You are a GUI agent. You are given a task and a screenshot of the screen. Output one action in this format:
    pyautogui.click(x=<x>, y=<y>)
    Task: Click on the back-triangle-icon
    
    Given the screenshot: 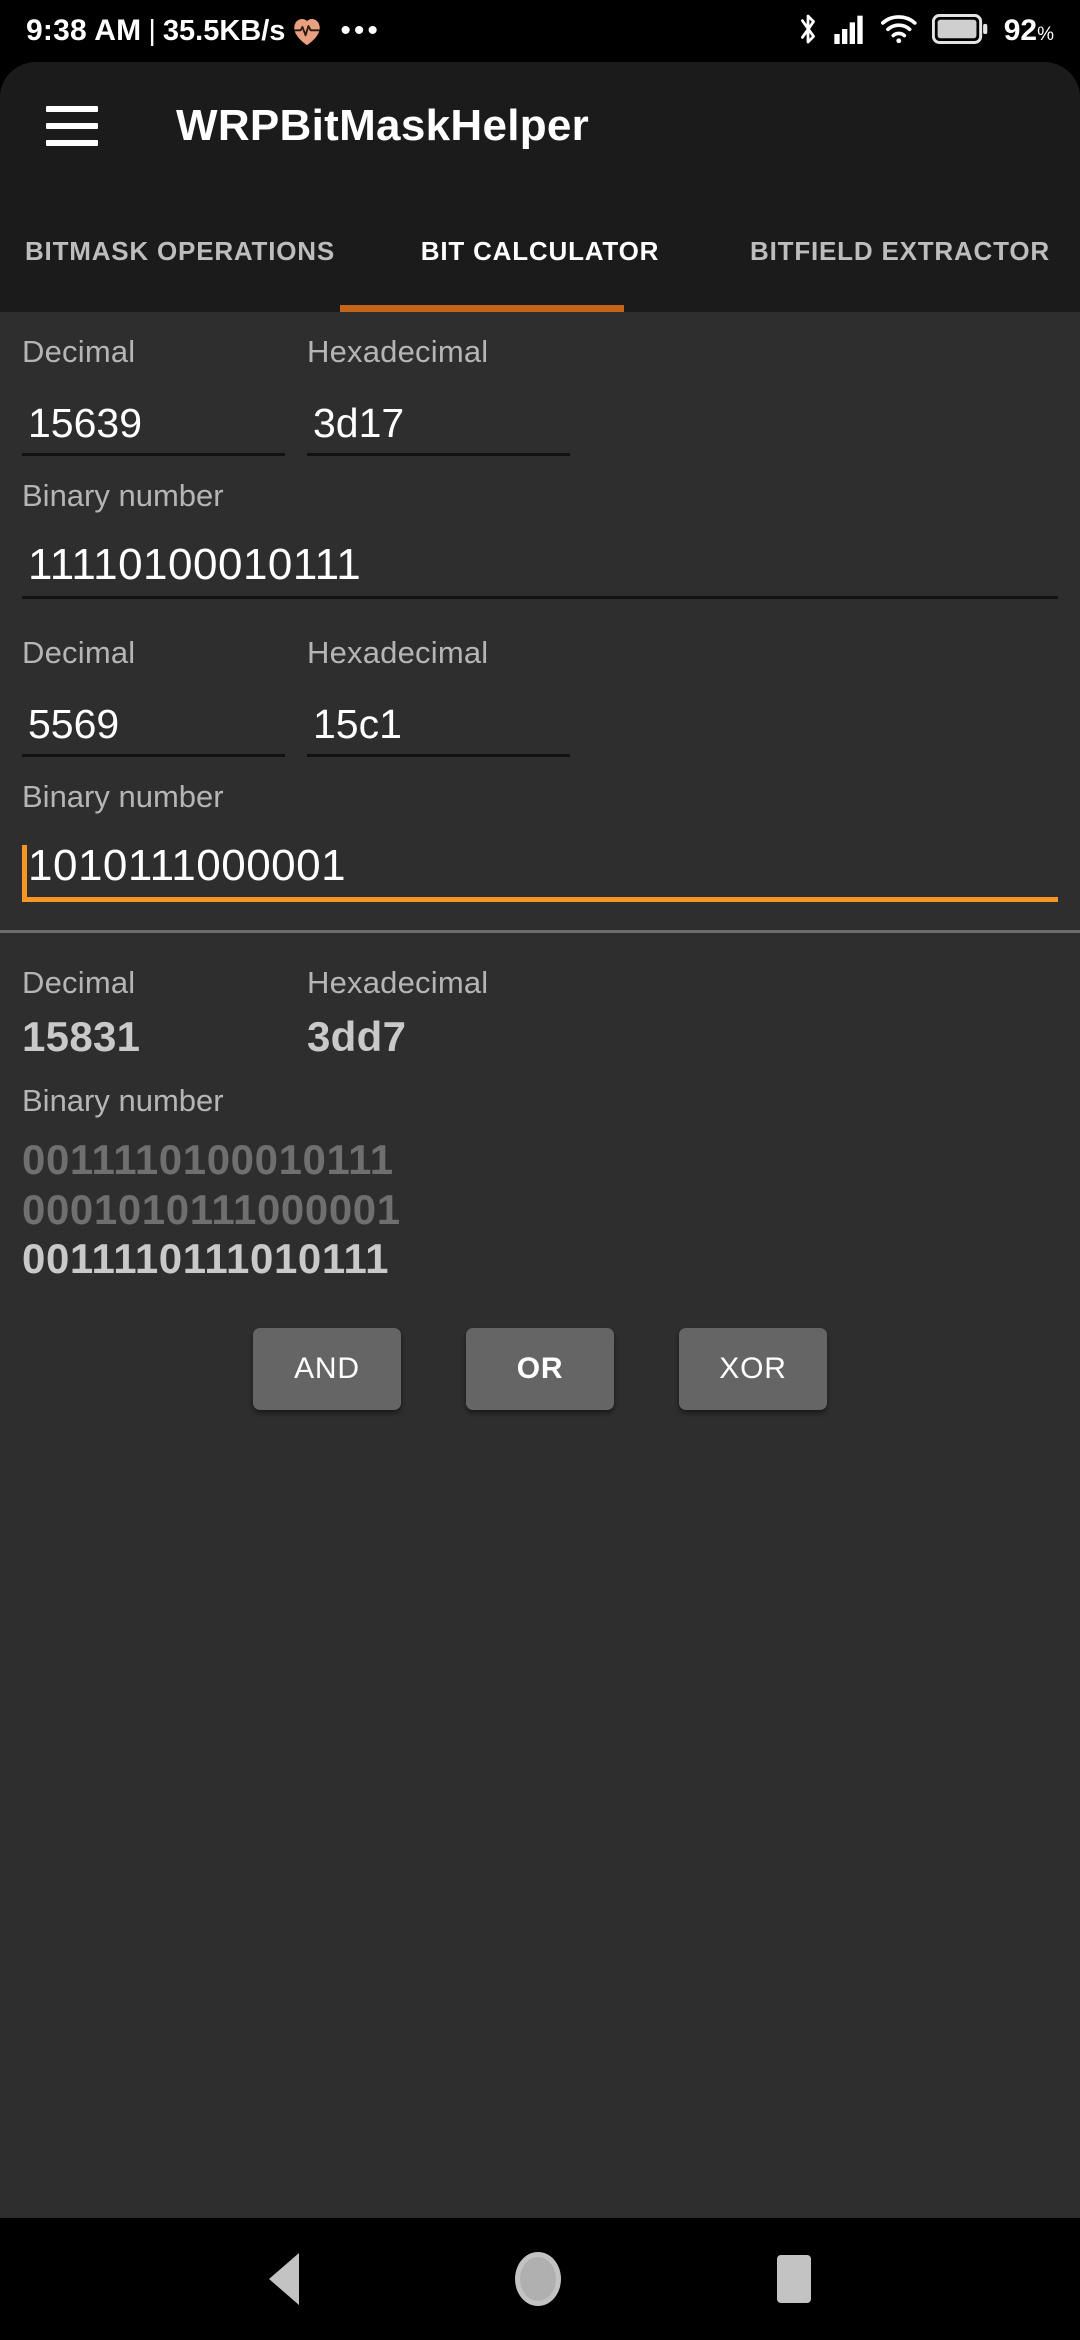 What is the action you would take?
    pyautogui.click(x=284, y=2279)
    